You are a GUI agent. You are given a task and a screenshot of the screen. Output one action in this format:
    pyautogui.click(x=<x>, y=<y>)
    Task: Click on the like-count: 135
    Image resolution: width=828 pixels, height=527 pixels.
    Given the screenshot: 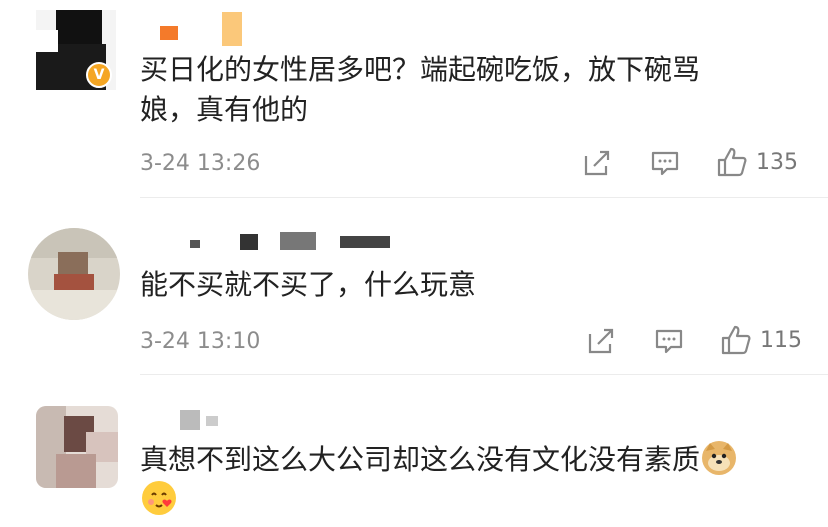 What is the action you would take?
    pyautogui.click(x=777, y=162)
    